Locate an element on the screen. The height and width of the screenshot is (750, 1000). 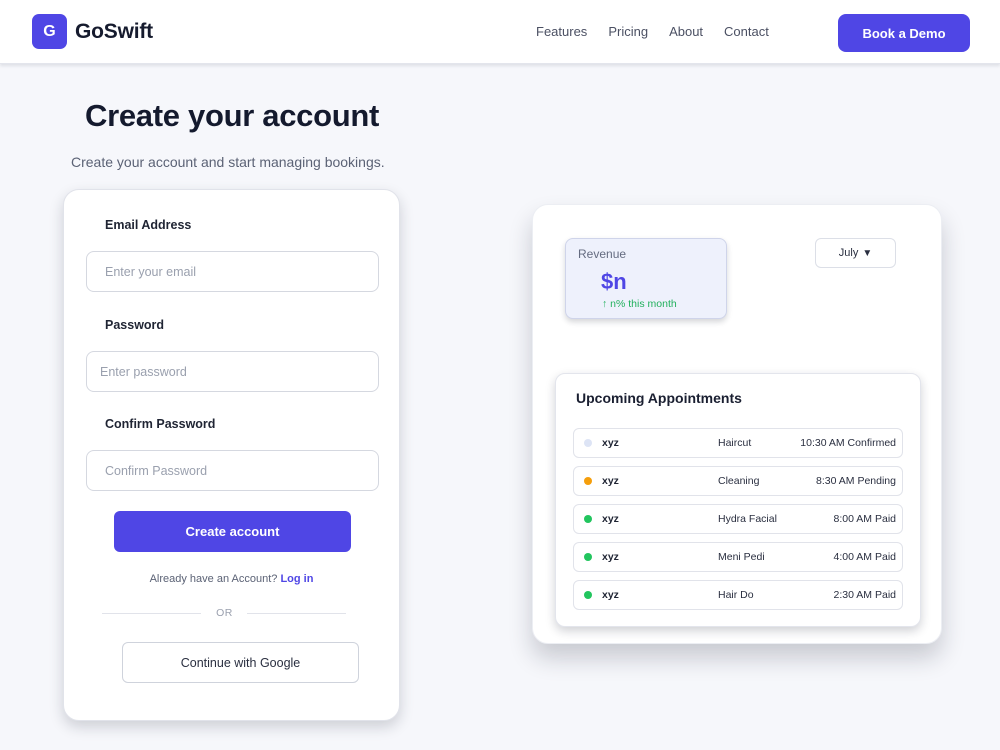
appointment-time-status: 8:00 AM Paid is located at coordinates (864, 519).